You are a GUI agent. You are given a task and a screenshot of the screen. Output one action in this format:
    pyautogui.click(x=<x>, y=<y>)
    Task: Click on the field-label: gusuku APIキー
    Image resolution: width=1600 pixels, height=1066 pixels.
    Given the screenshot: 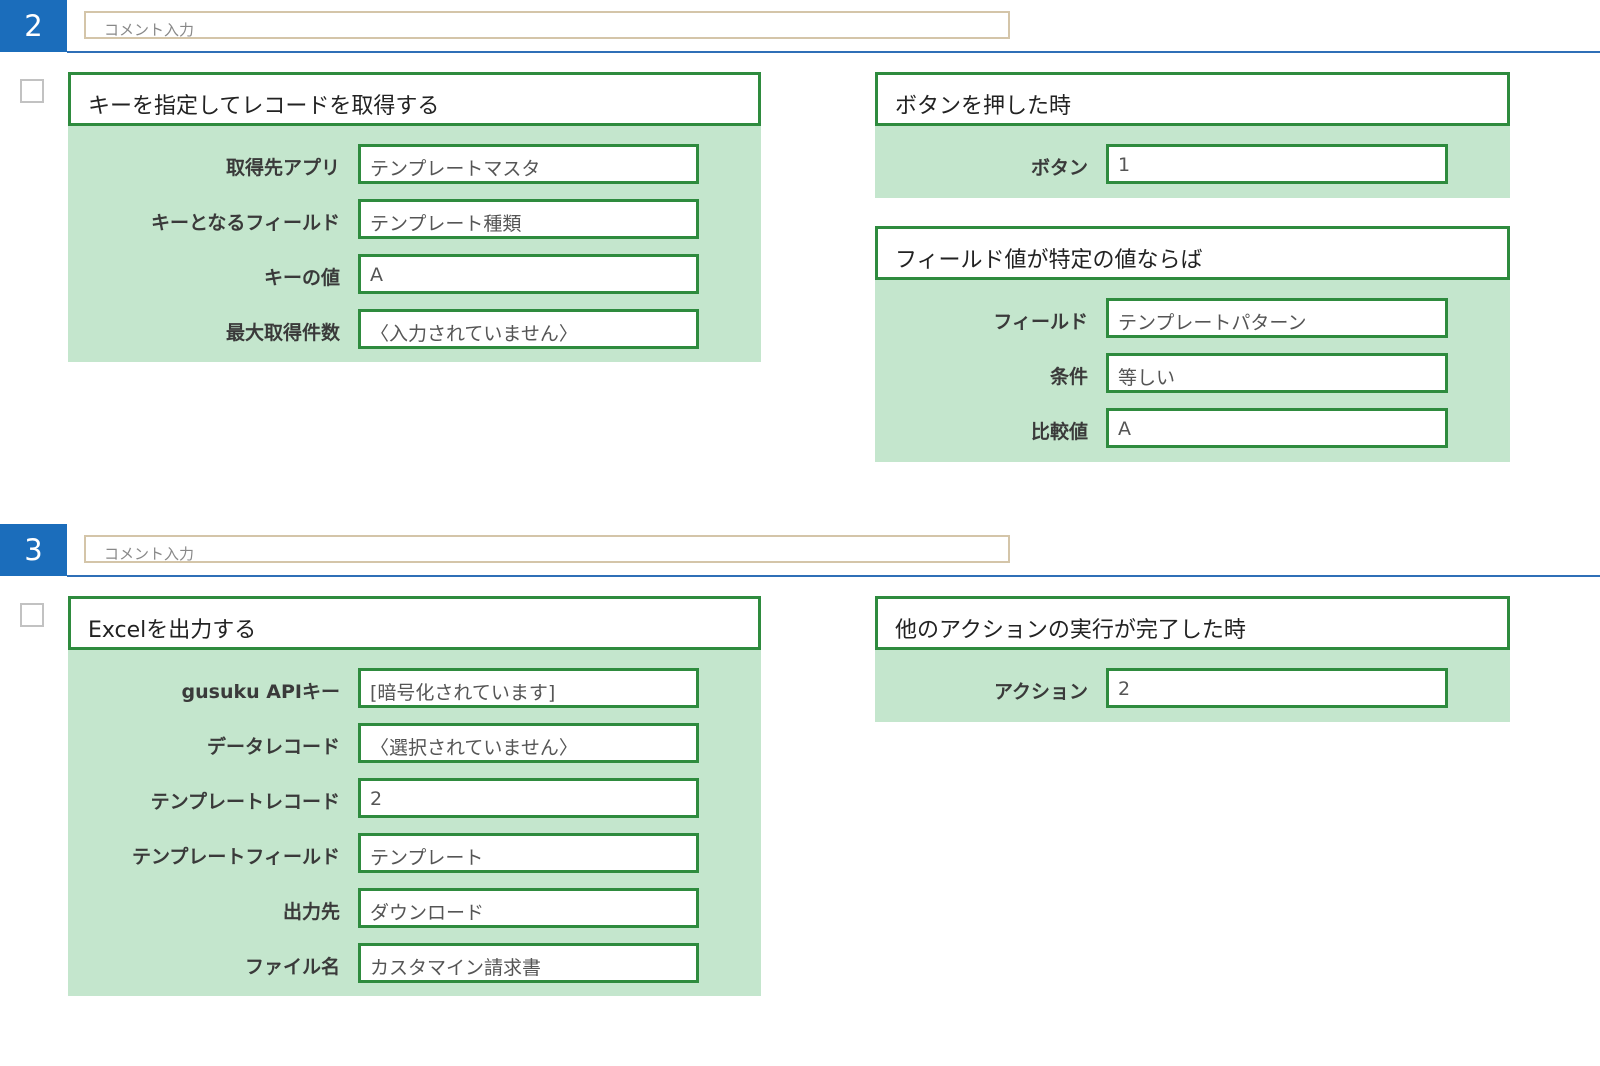 What is the action you would take?
    pyautogui.click(x=260, y=692)
    